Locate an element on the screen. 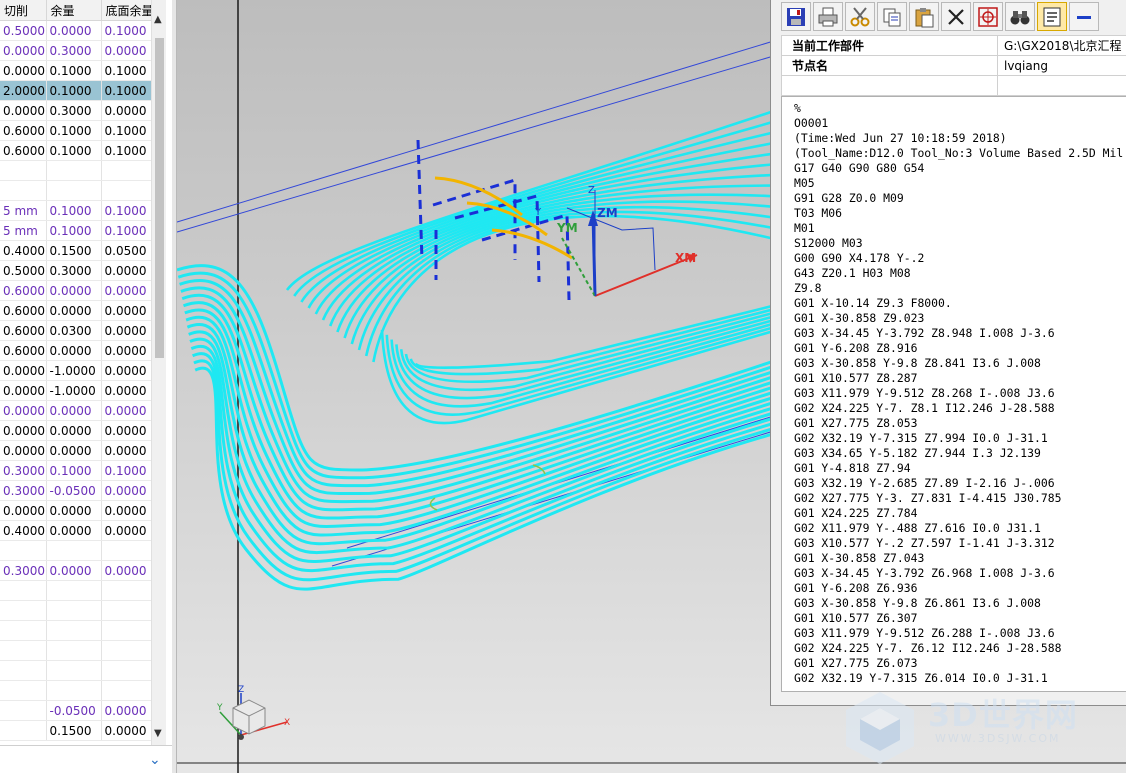 The height and width of the screenshot is (773, 1126). table-row: 0.5000 0.3000 0.0000 is located at coordinates (76, 270).